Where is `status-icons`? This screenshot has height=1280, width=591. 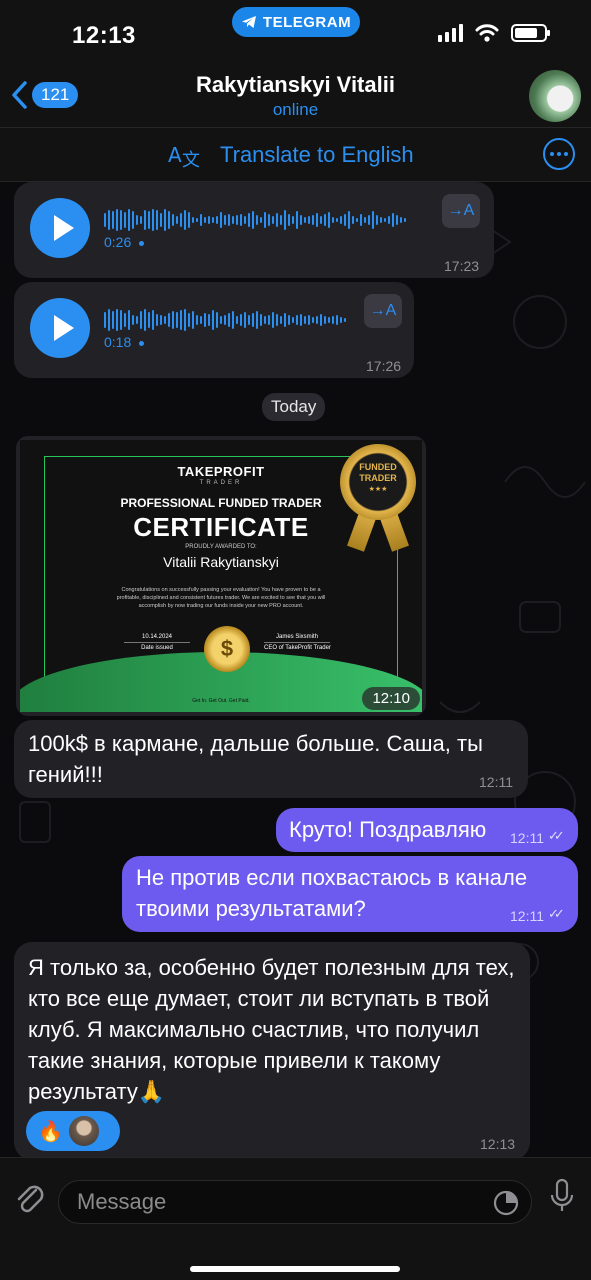
status-icons is located at coordinates (494, 33).